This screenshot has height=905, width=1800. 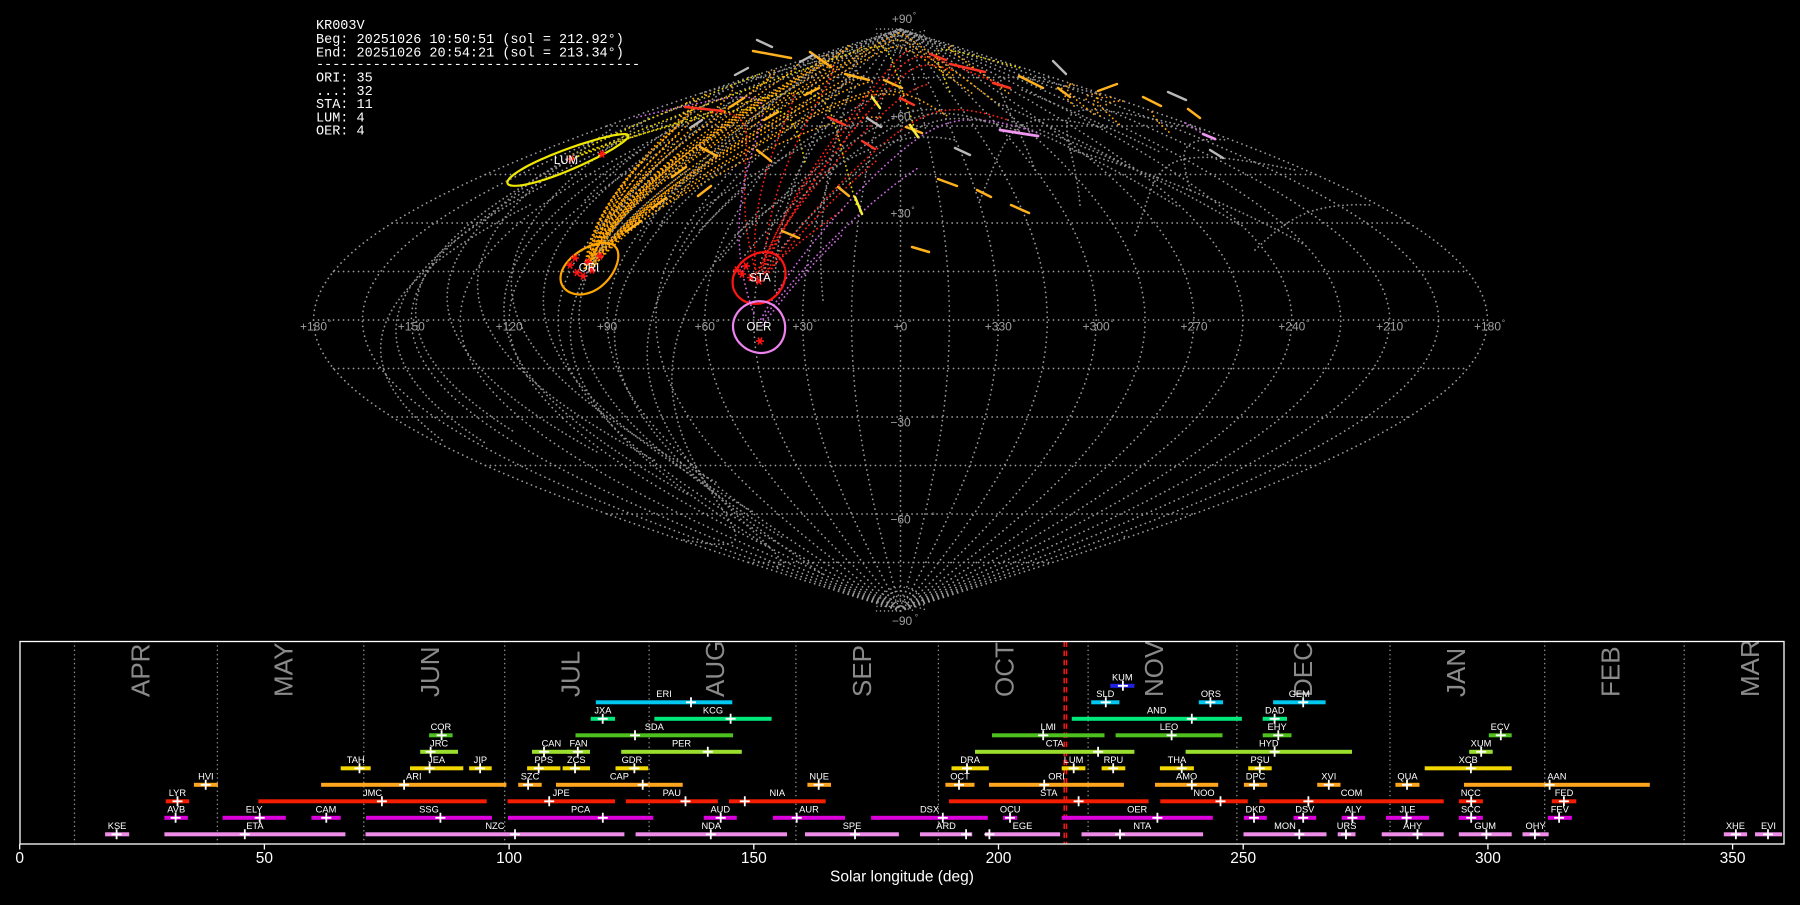 What do you see at coordinates (1456, 672) in the screenshot?
I see `svg-text: JAN` at bounding box center [1456, 672].